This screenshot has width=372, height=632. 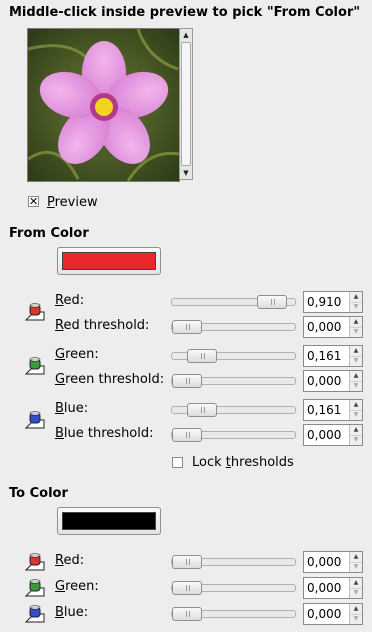 I want to click on to-color-heading: To Color, so click(x=38, y=493).